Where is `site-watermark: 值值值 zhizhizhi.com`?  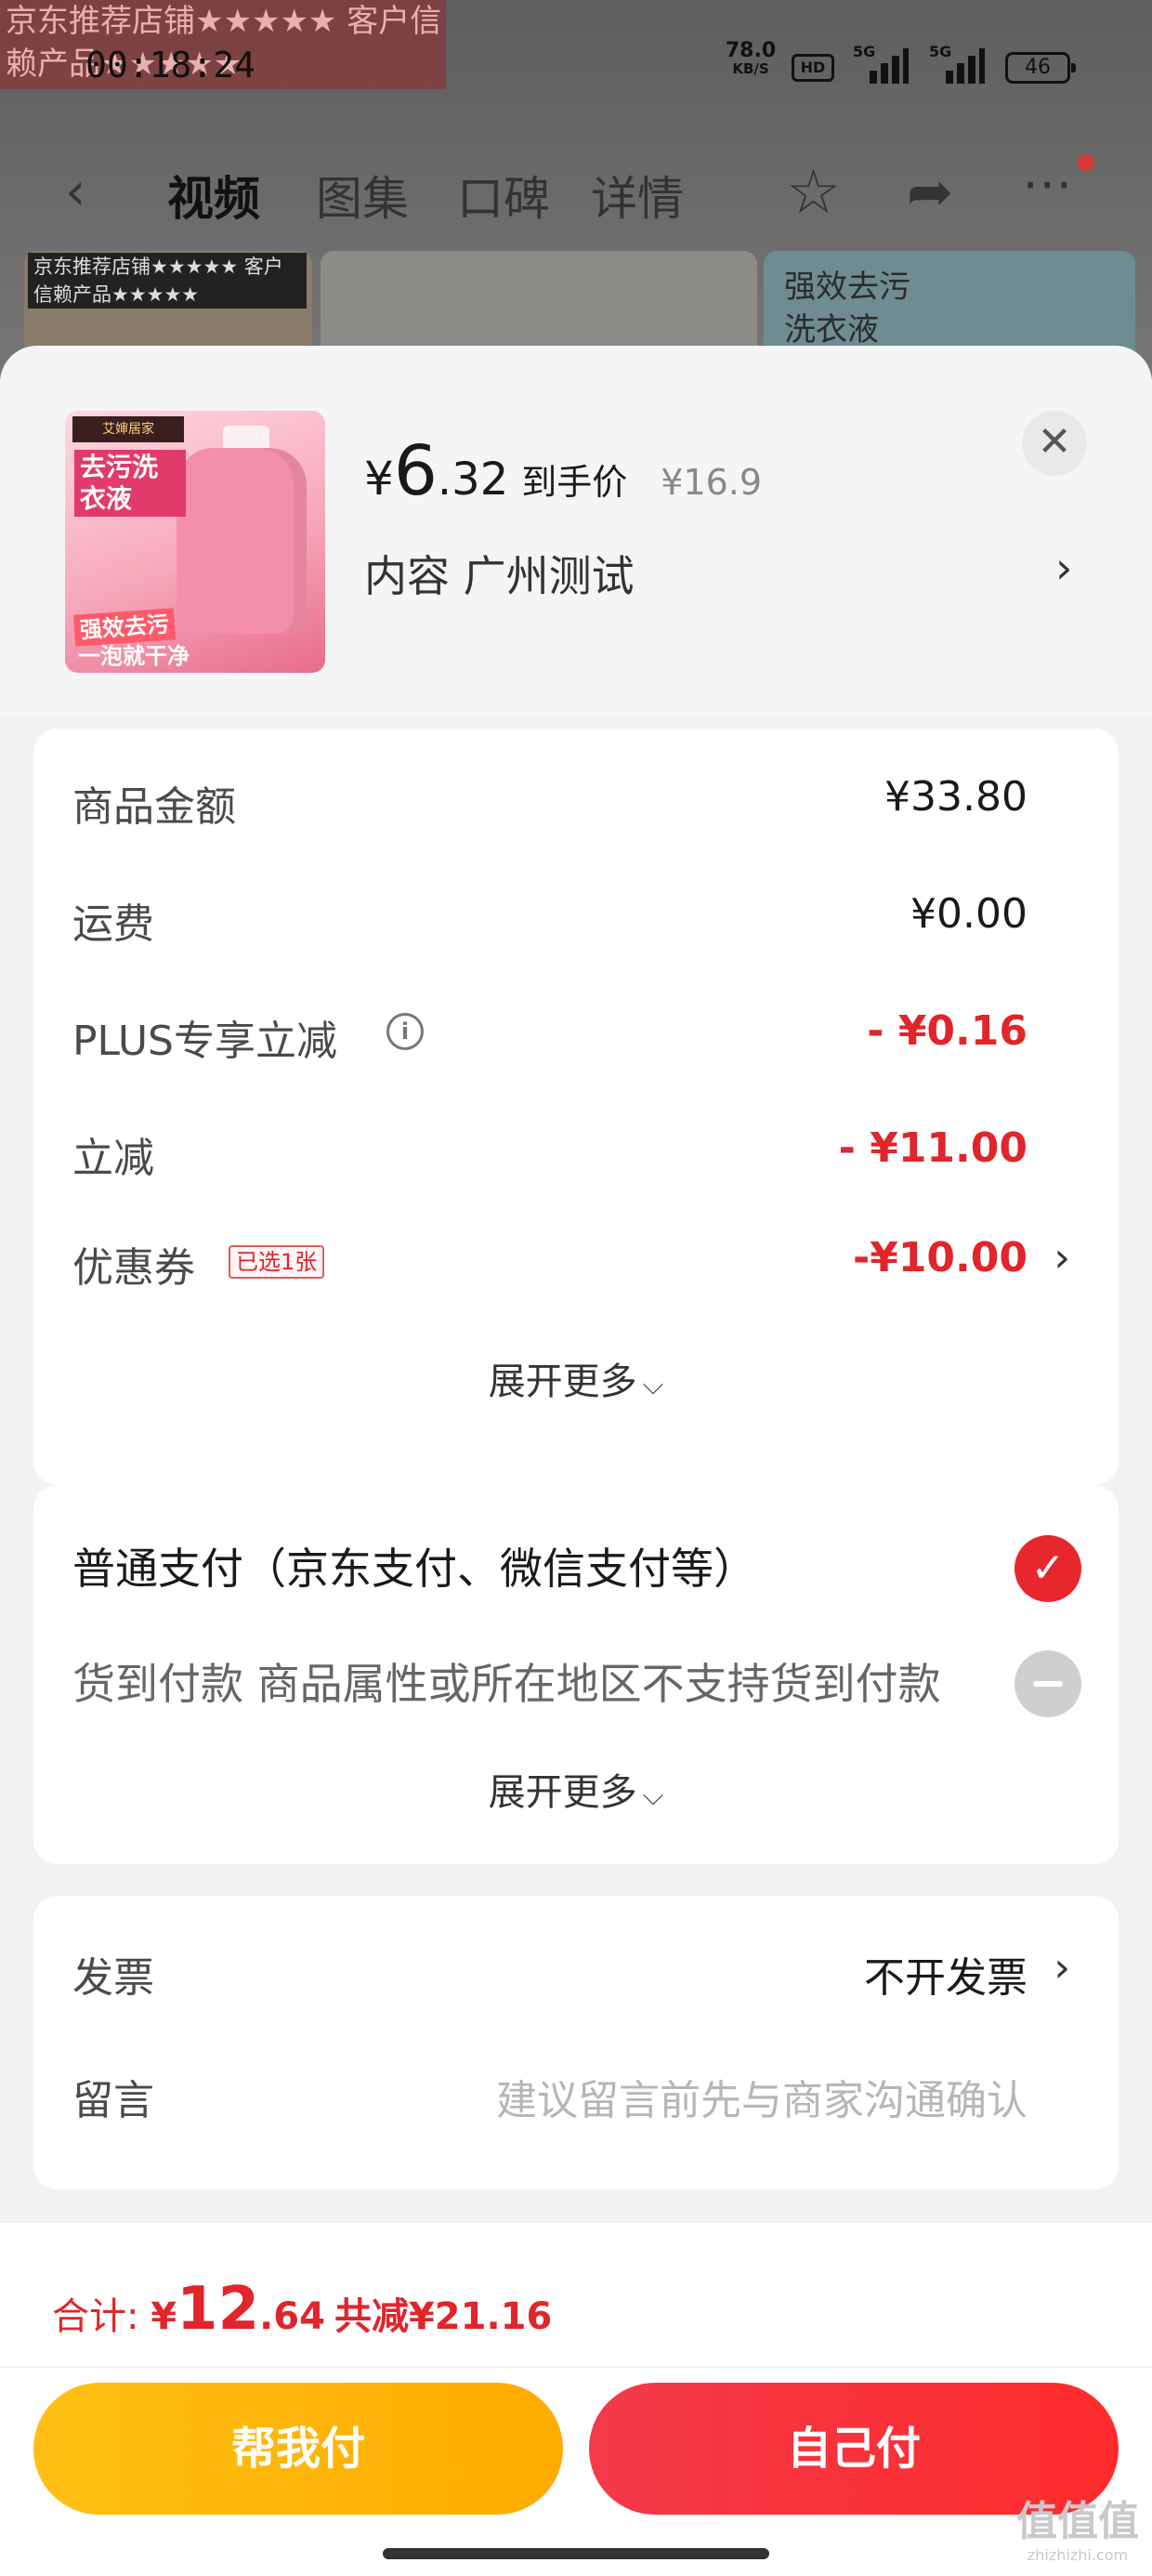
site-watermark: 值值值 zhizhizhi.com is located at coordinates (1077, 2531).